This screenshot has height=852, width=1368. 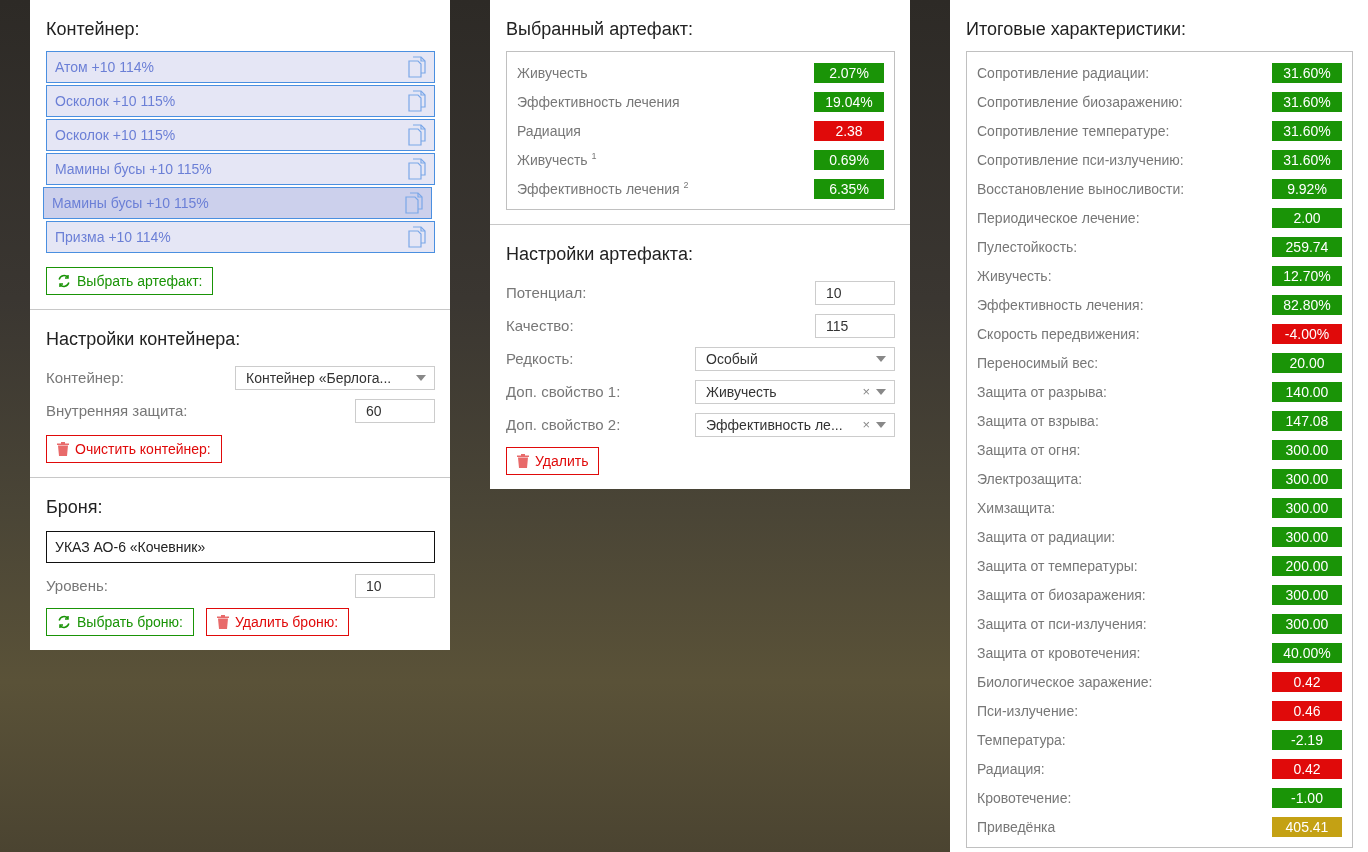 What do you see at coordinates (1038, 420) in the screenshot?
I see `stat-label: Защита от взрыва:` at bounding box center [1038, 420].